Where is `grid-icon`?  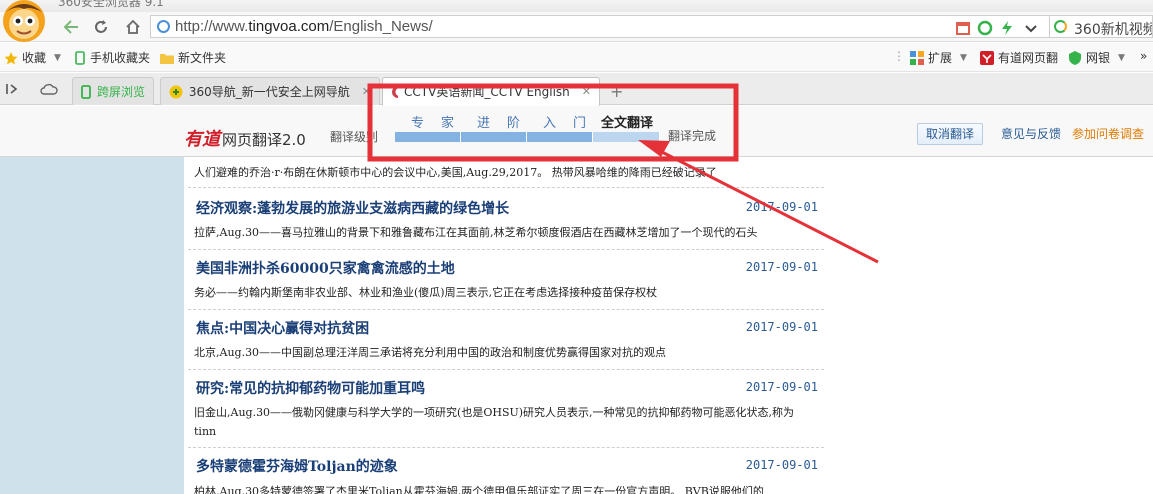
grid-icon is located at coordinates (917, 57).